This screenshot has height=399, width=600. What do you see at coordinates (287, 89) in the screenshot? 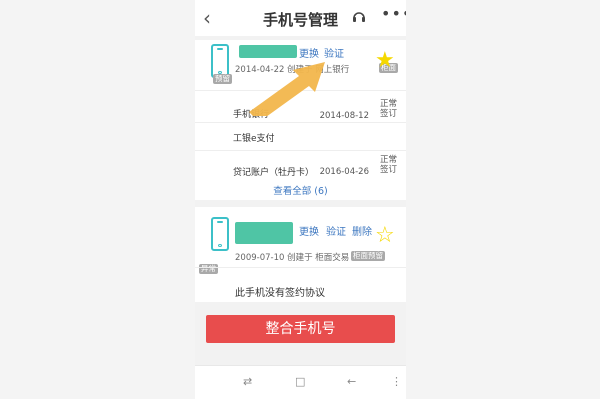
I see `annotation-arrow-icon` at bounding box center [287, 89].